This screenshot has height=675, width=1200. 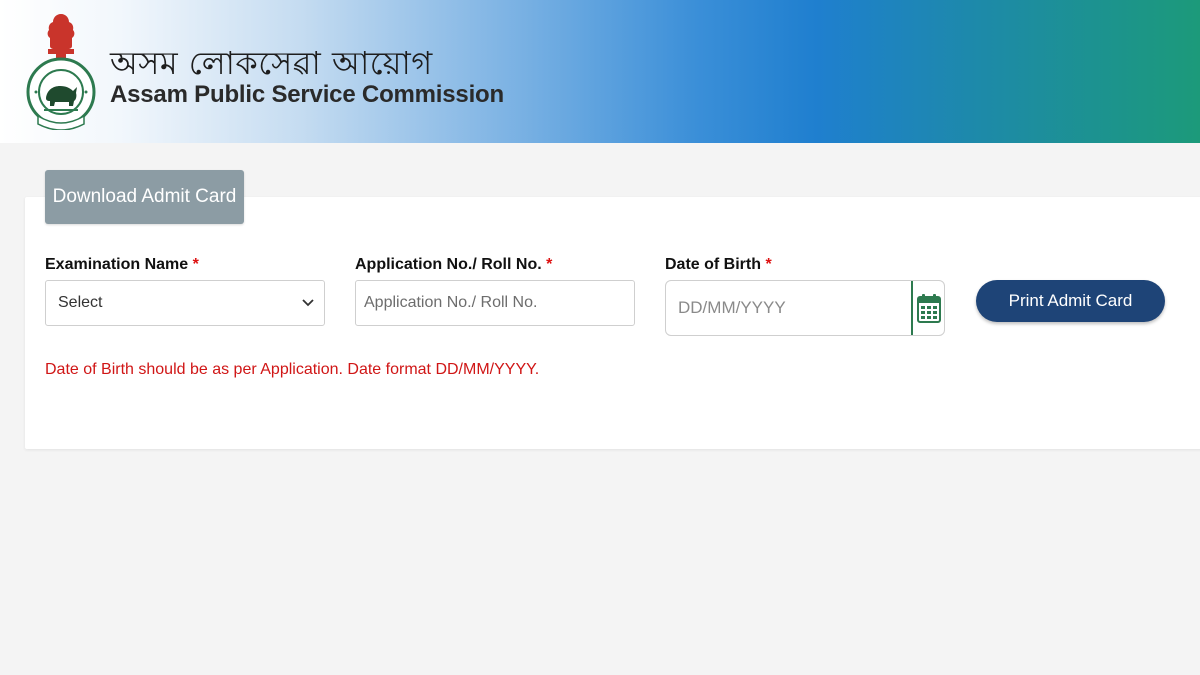 What do you see at coordinates (307, 94) in the screenshot?
I see `title-english: Assam Public Service Commission` at bounding box center [307, 94].